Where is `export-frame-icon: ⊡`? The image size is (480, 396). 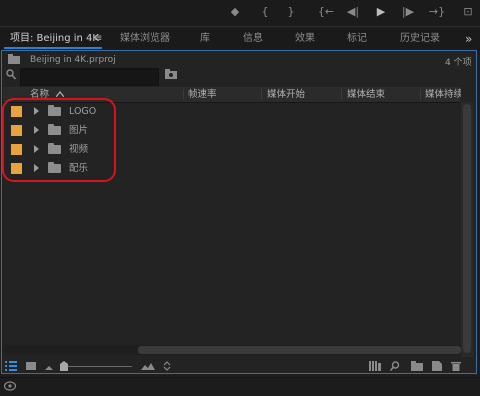
export-frame-icon: ⊡ is located at coordinates (468, 12).